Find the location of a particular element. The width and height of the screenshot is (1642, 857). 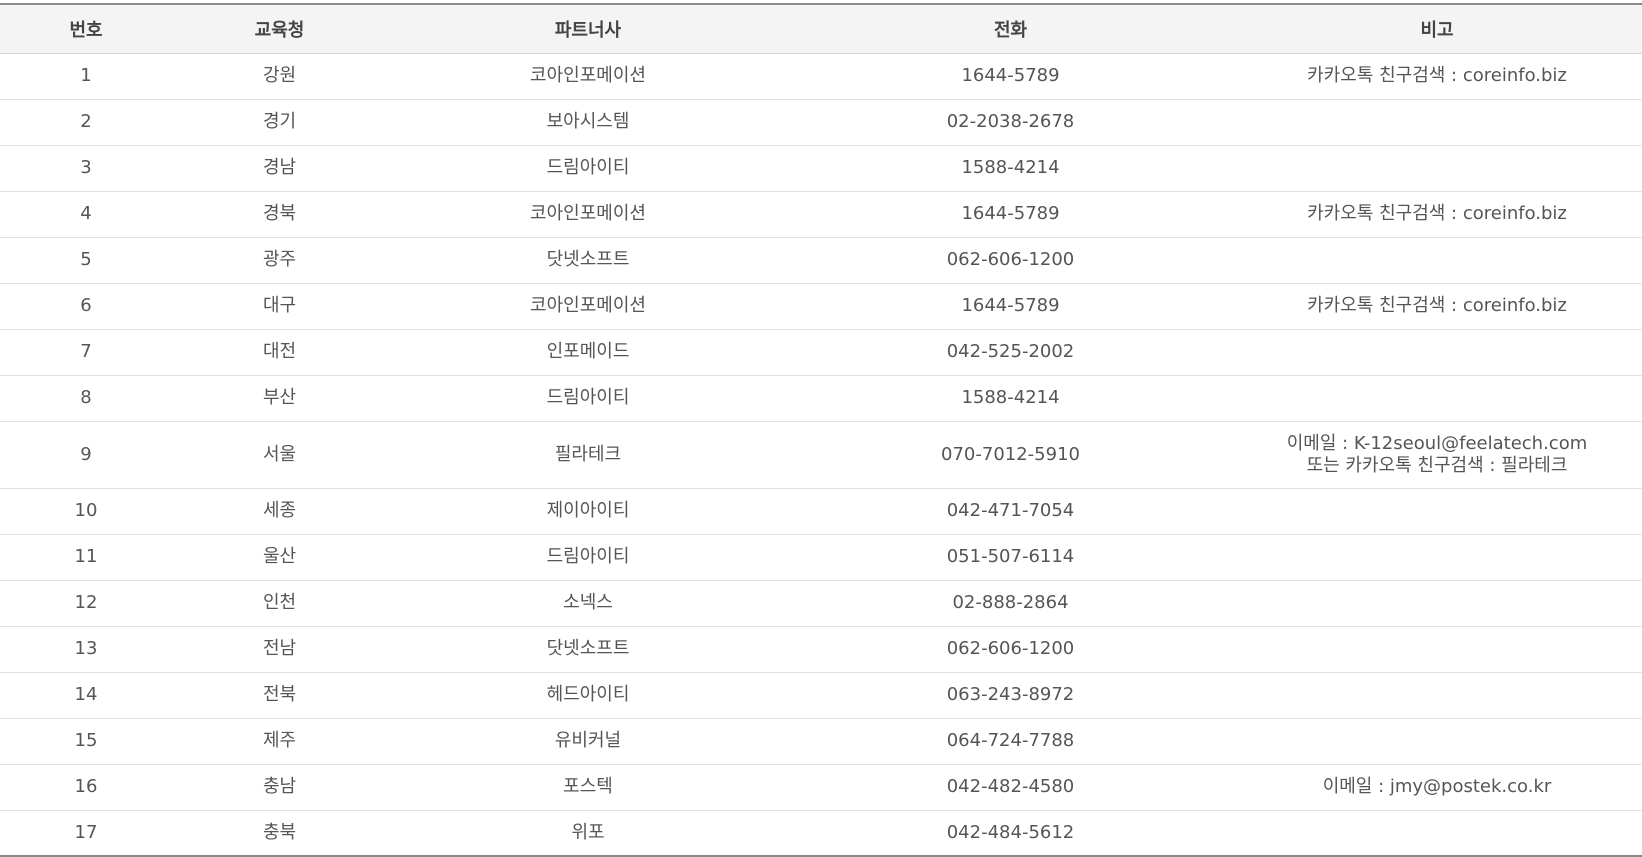

header-row: 번호 교육청 파트너사 전화 비고 is located at coordinates (821, 28).